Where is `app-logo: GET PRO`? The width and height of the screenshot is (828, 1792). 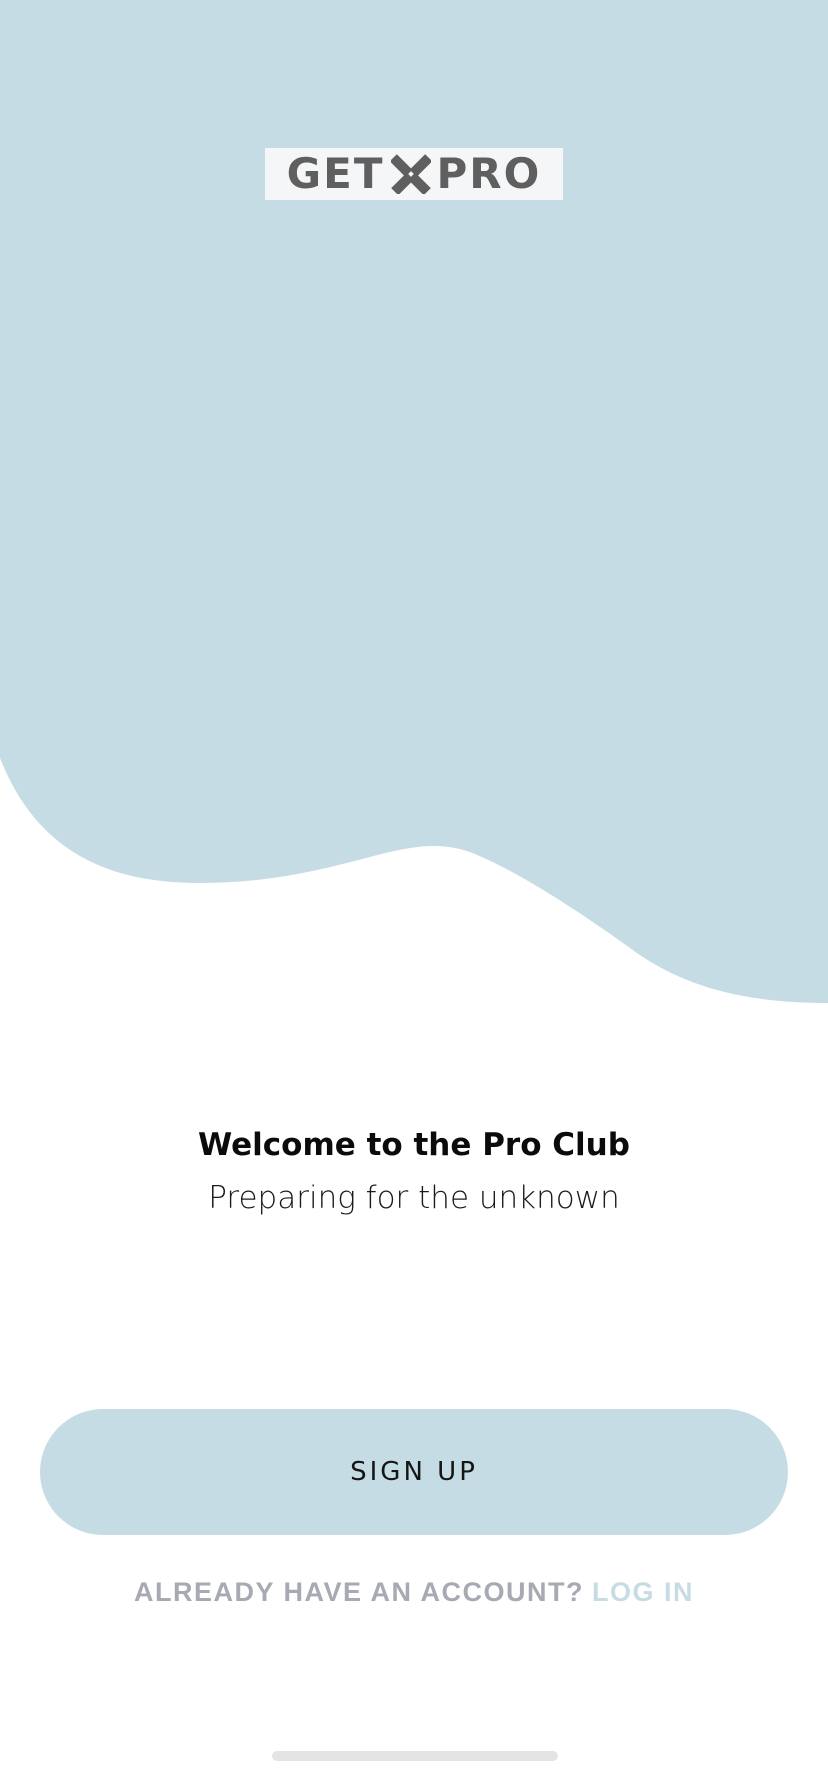
app-logo: GET PRO is located at coordinates (414, 174).